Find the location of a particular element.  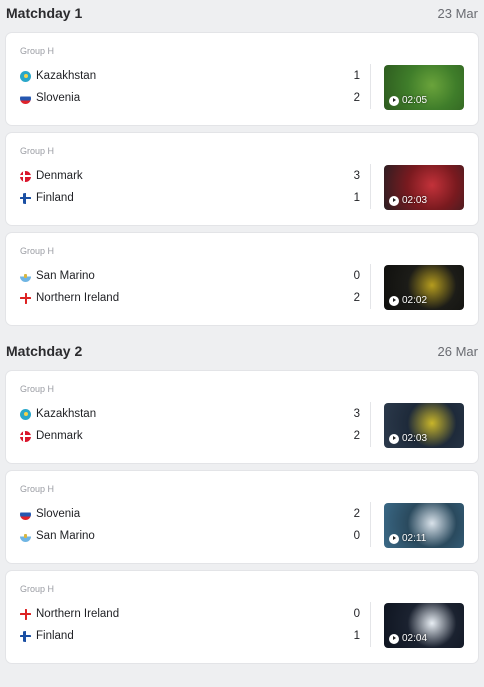

away-team-row: Northern Ireland 2 is located at coordinates (190, 298).